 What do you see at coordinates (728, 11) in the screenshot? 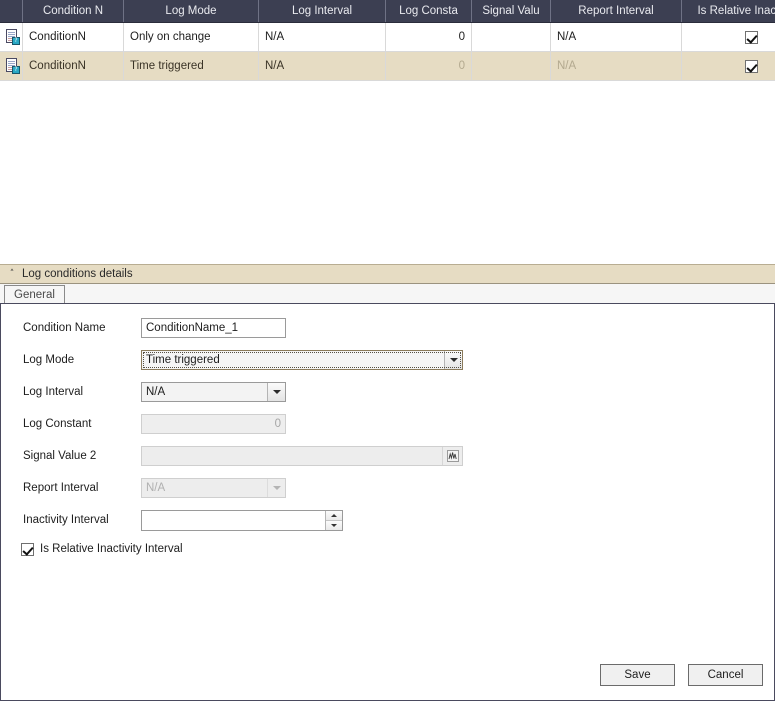
I see `column-header-is-relative-inactivity: Is Relative Inactivity I` at bounding box center [728, 11].